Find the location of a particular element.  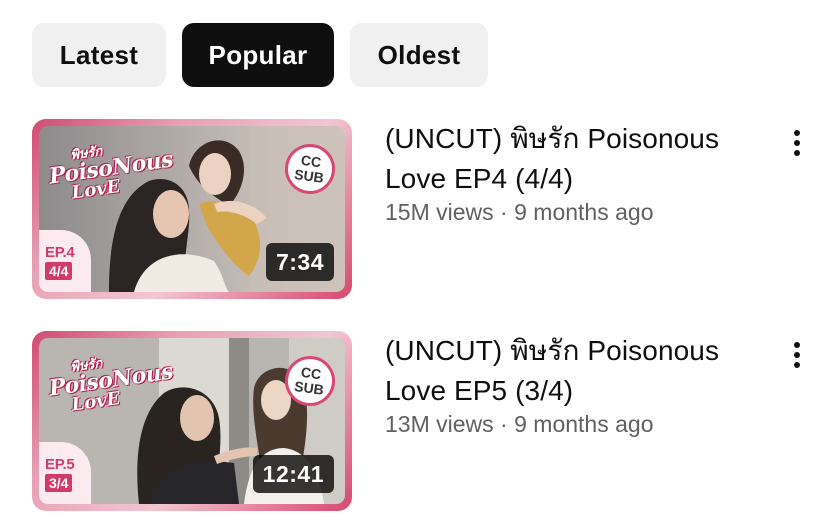

episode-badge: EP.5 3/4 is located at coordinates (65, 473).